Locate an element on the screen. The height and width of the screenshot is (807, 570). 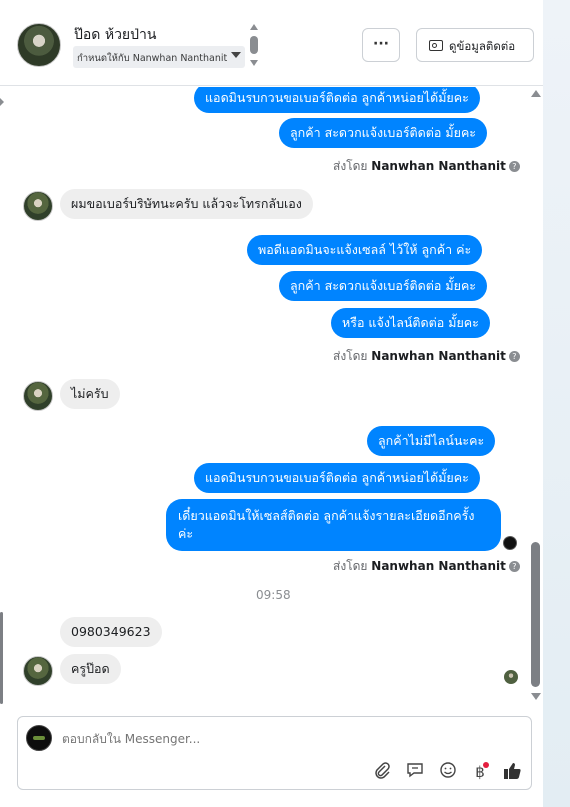
more-options-button: ··· is located at coordinates (381, 45).